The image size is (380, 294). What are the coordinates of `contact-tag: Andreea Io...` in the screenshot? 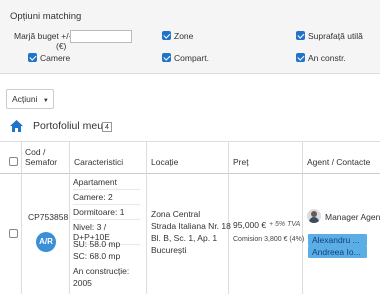 It's located at (337, 252).